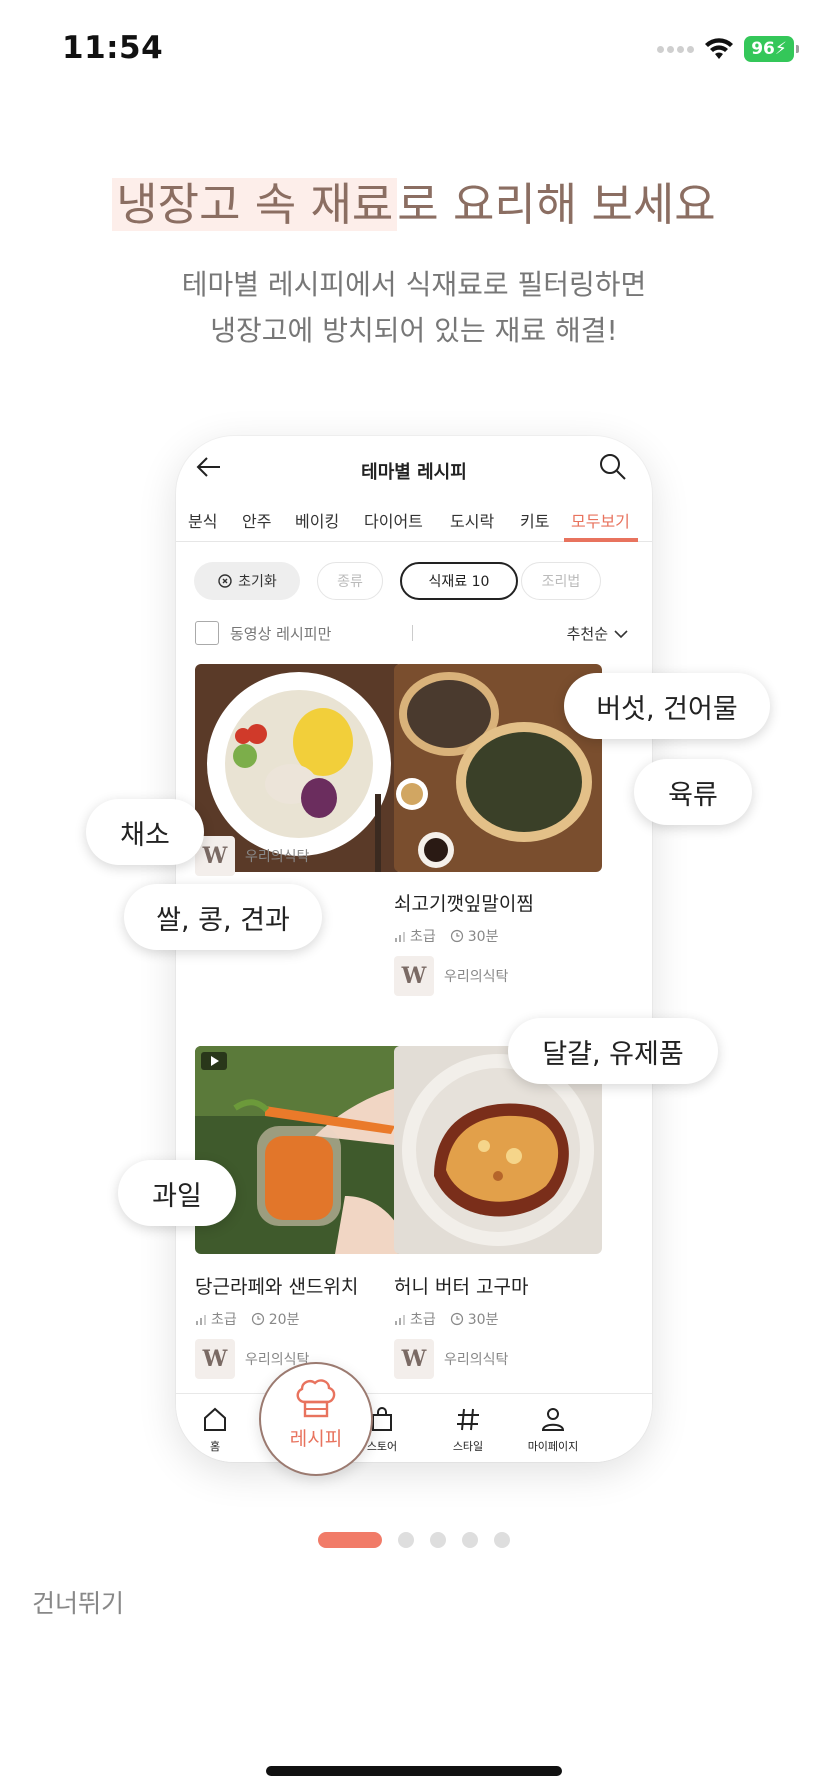 This screenshot has height=1792, width=828. I want to click on filter-row: 동영상 레시피만 추천순, so click(414, 633).